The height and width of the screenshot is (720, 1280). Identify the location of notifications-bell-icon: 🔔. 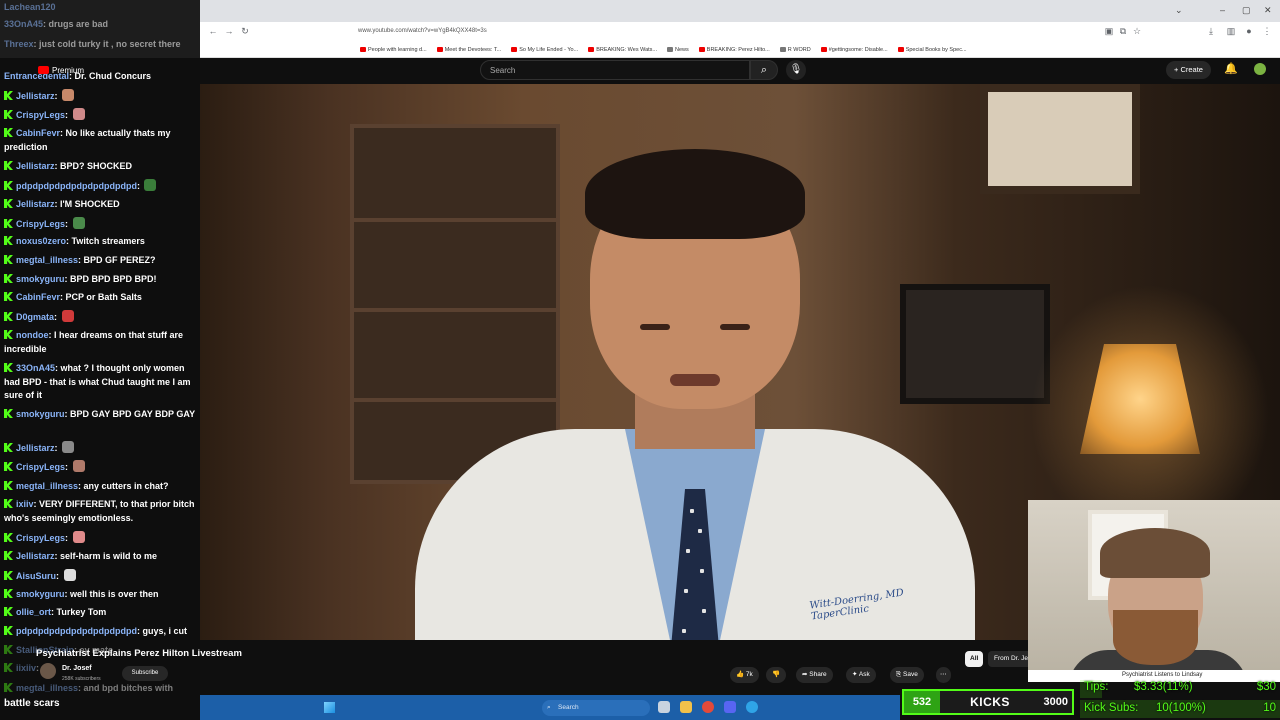
(1231, 68).